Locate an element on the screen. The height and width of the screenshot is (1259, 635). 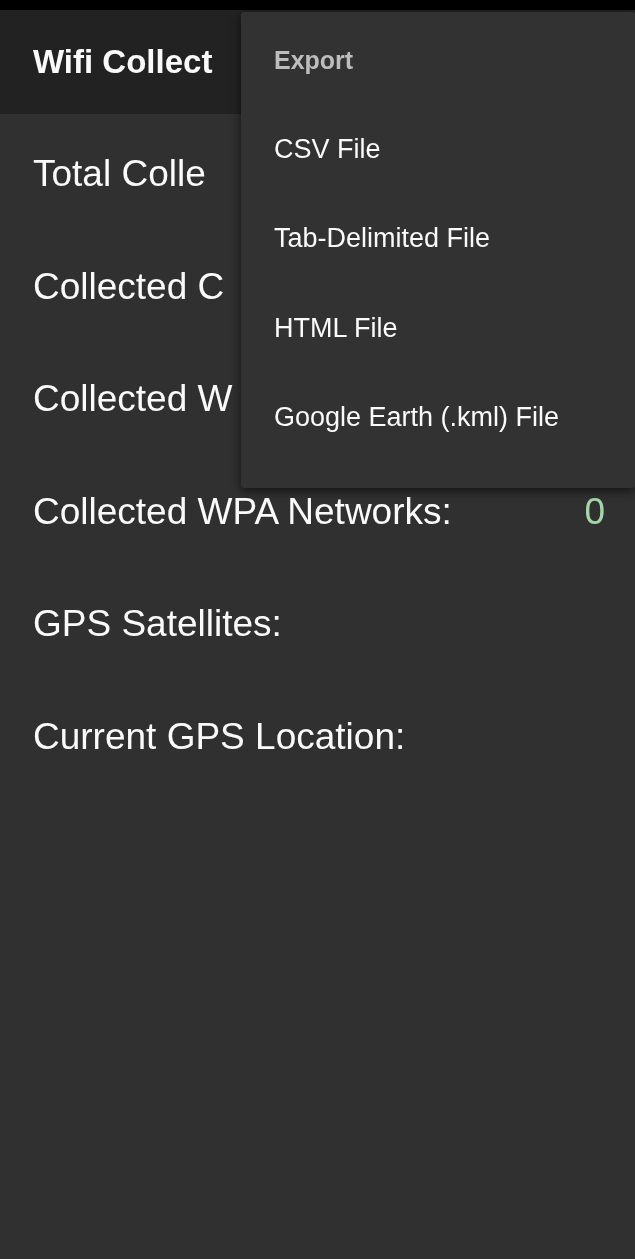
menu-item: CSV File is located at coordinates (327, 176).